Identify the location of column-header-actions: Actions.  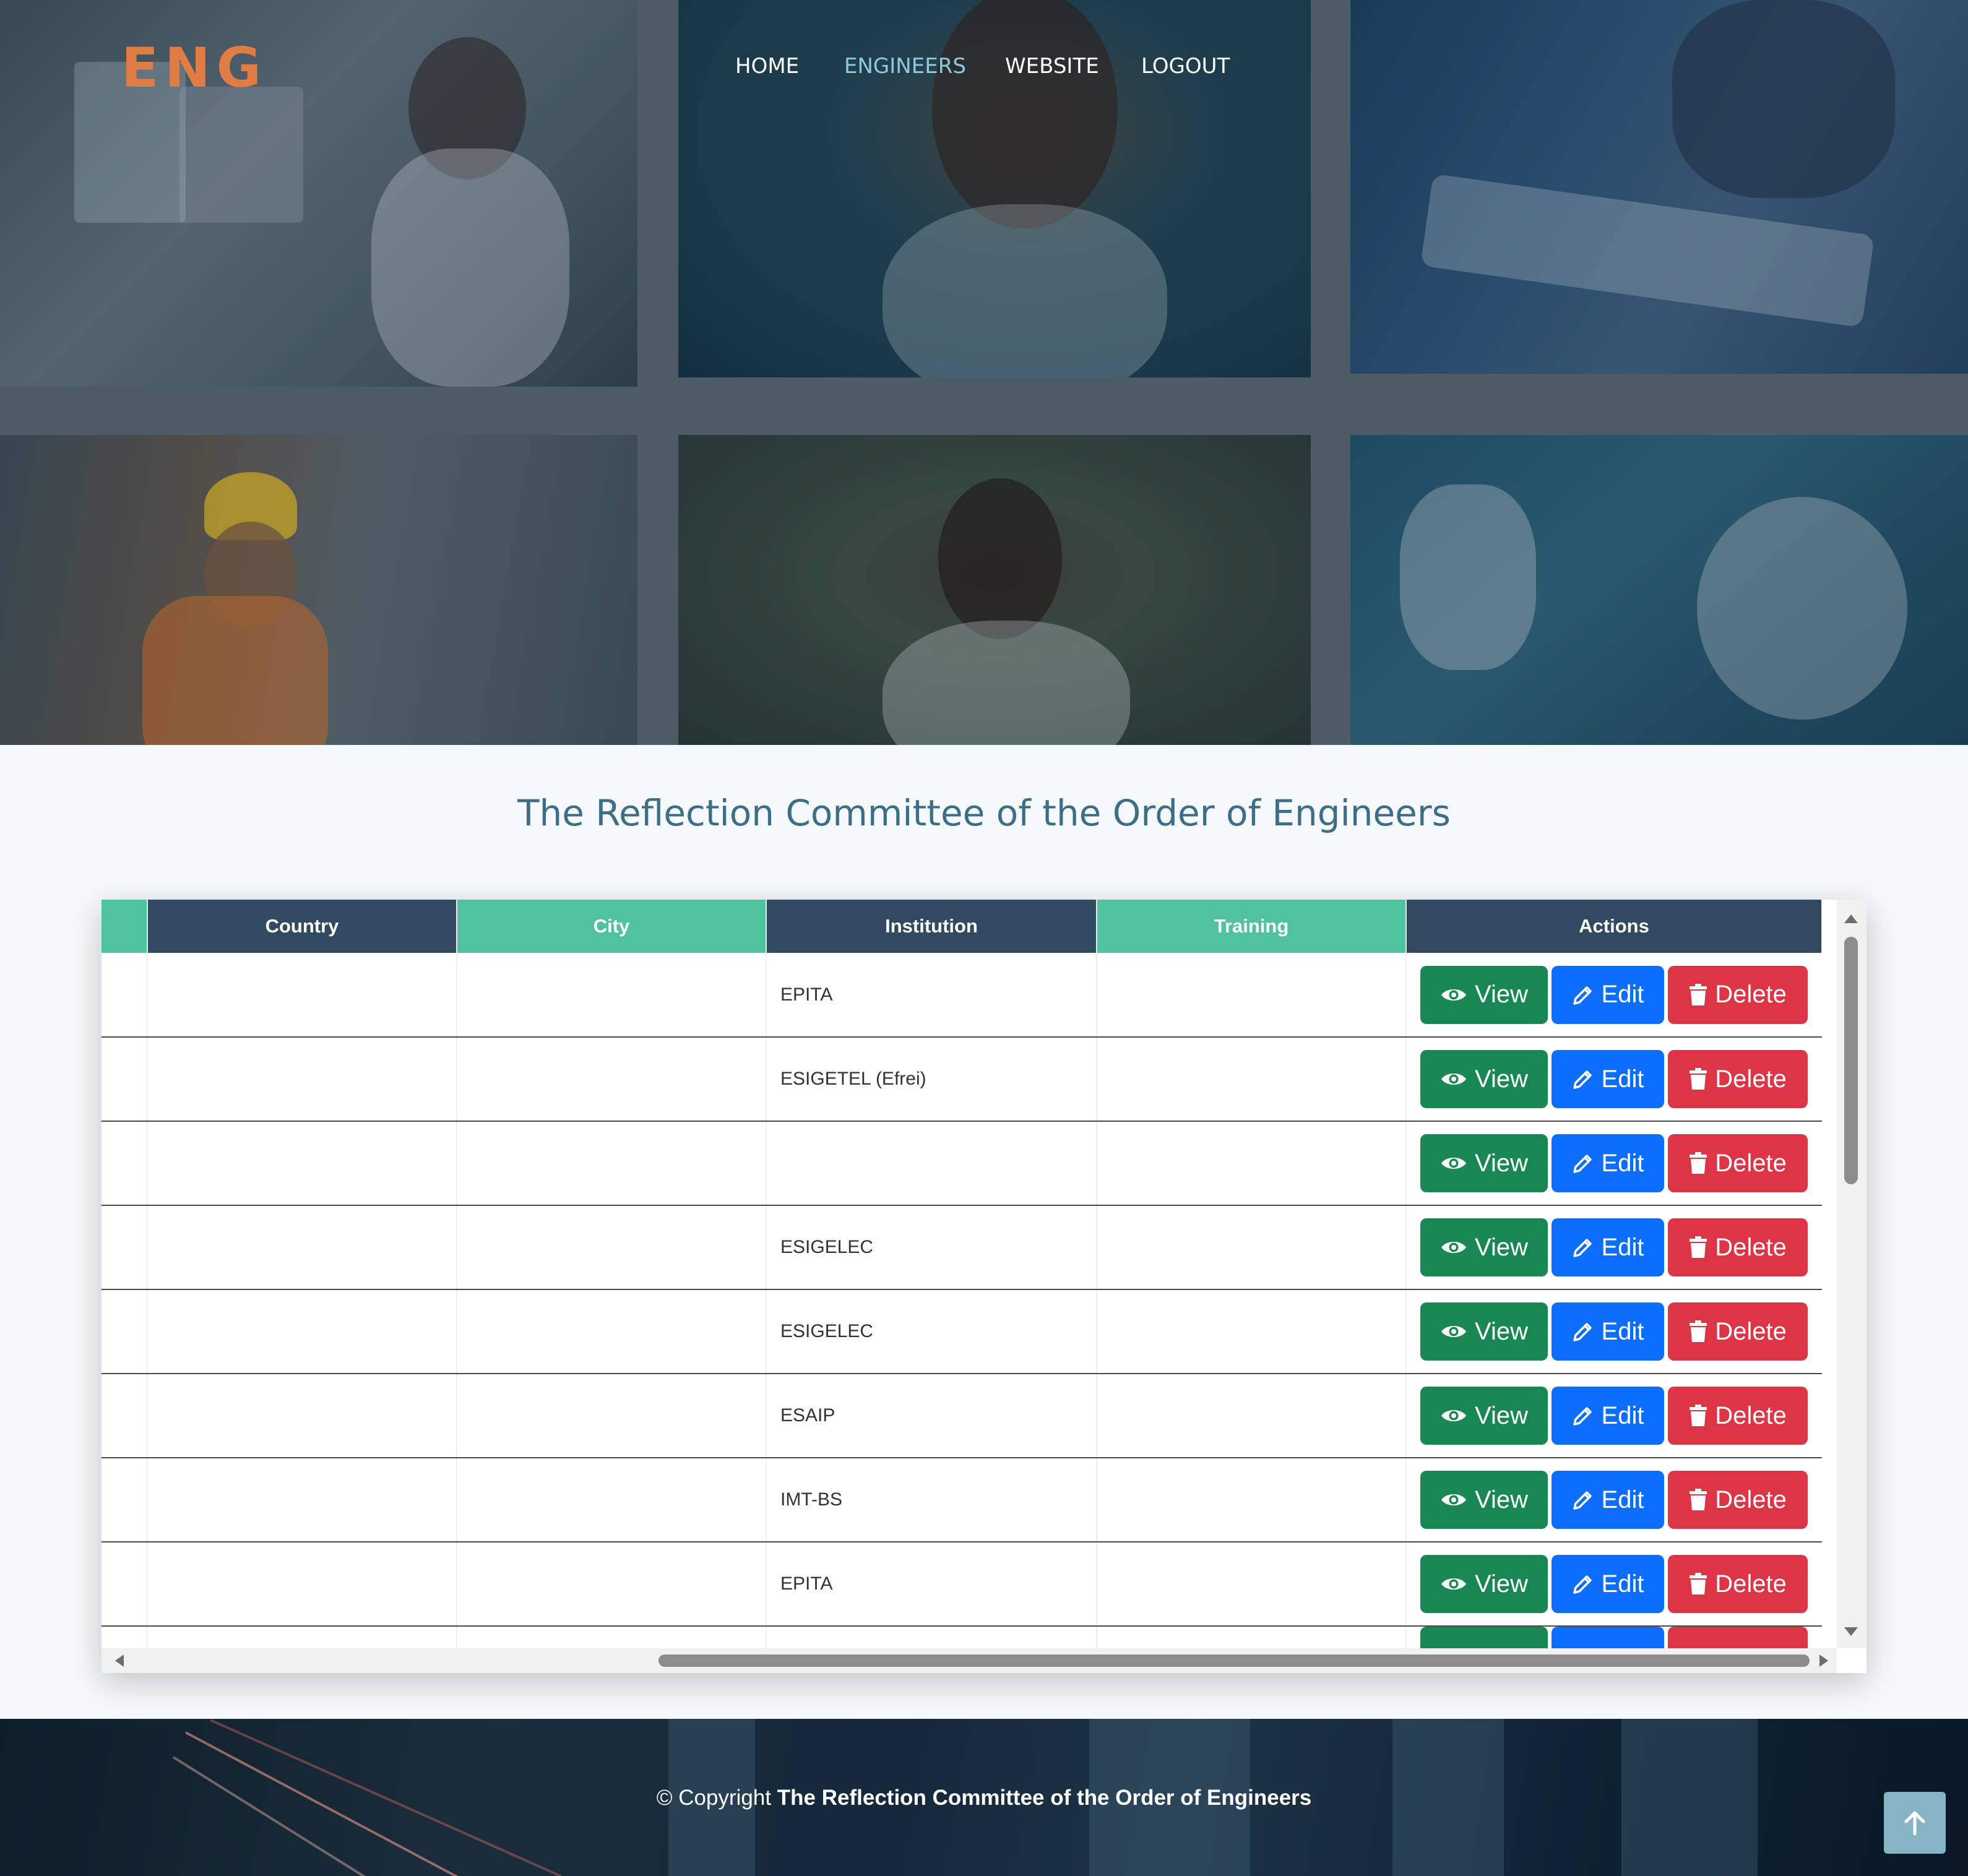
(1614, 926).